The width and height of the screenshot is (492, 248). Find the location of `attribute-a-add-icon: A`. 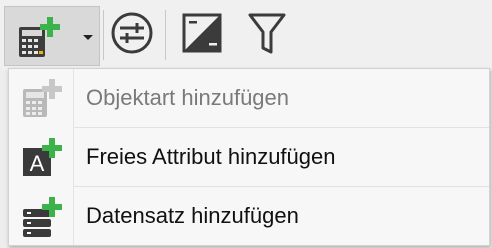

attribute-a-add-icon: A is located at coordinates (42, 157).